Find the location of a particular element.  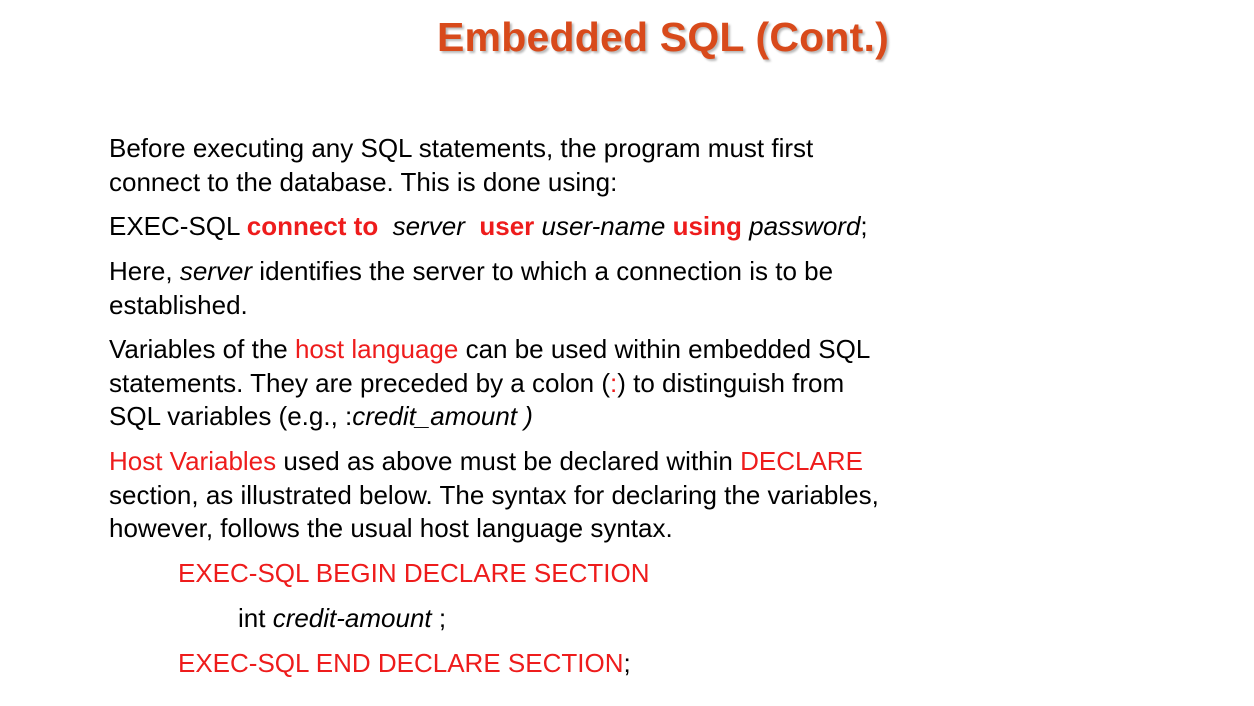

placeholder-password: password is located at coordinates (805, 226).